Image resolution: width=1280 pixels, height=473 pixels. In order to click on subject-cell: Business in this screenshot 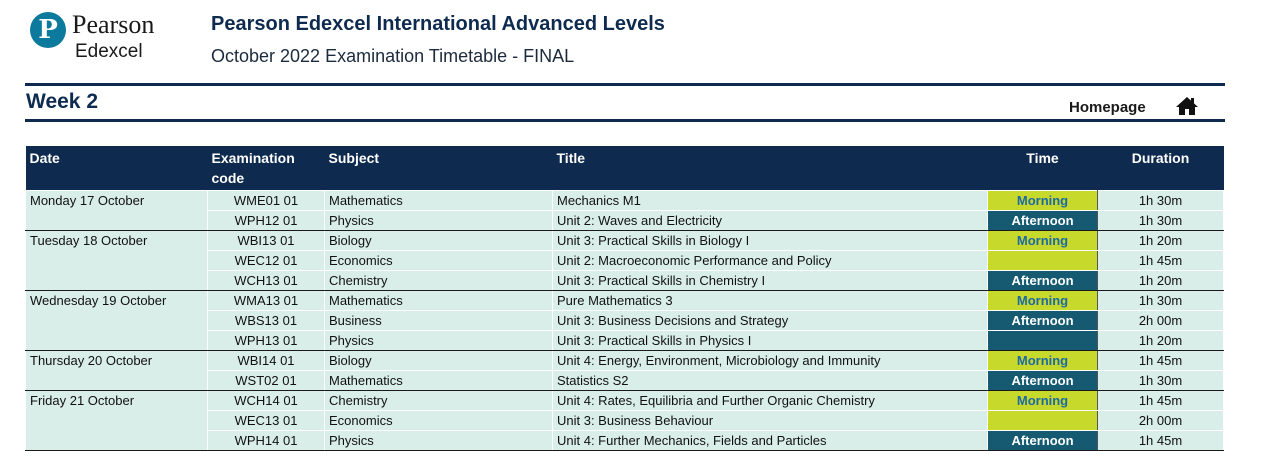, I will do `click(438, 320)`.